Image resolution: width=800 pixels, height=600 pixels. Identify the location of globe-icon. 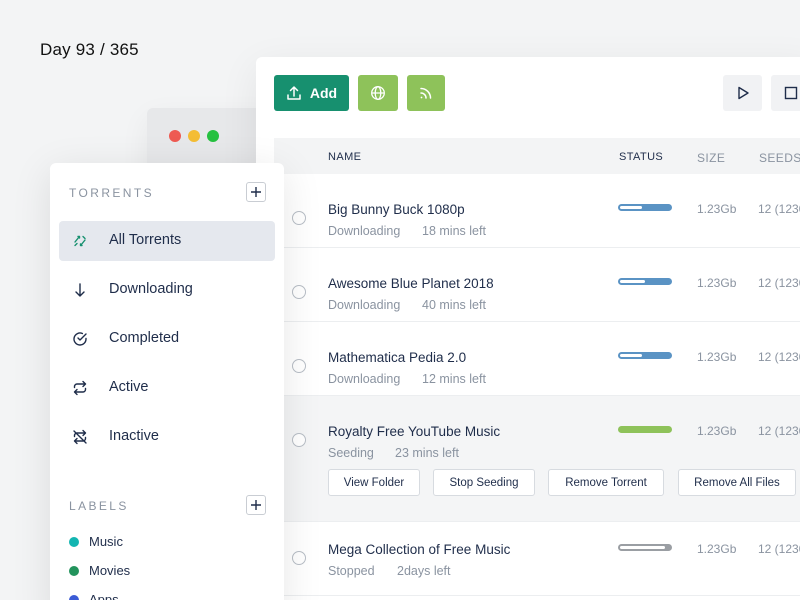
(378, 93).